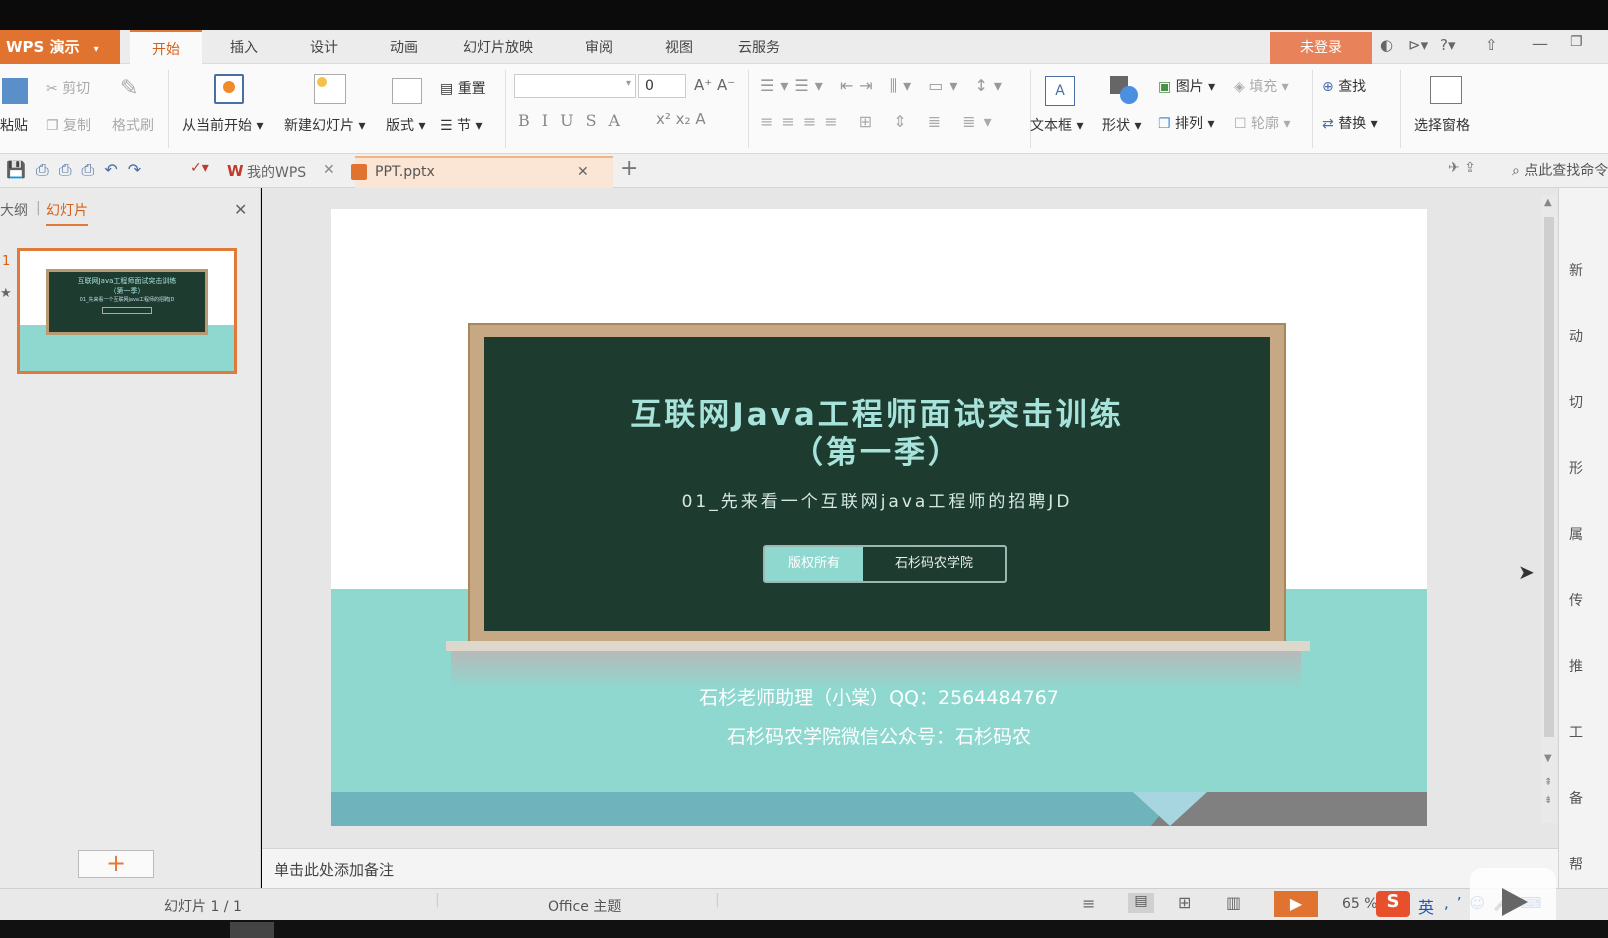 The width and height of the screenshot is (1608, 938). I want to click on tab-slides: 幻灯片, so click(67, 213).